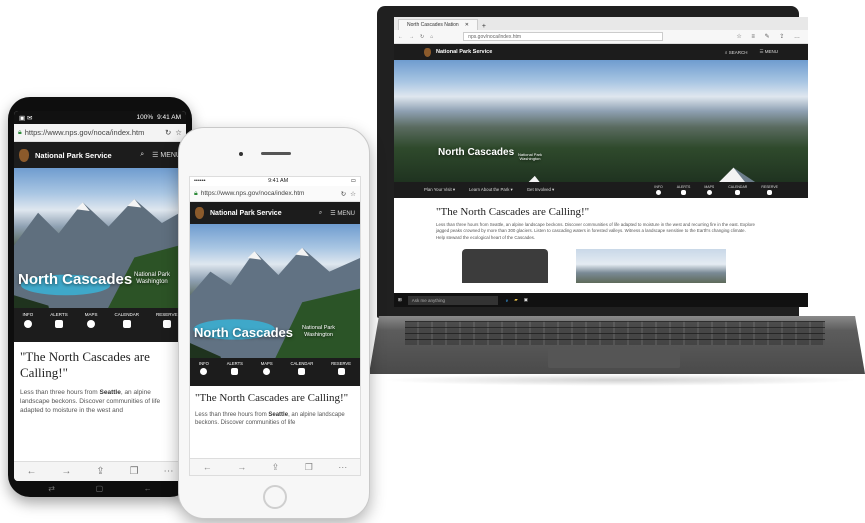 Image resolution: width=865 pixels, height=523 pixels. I want to click on hero-image: North Cascades National Park Washington, so click(601, 121).